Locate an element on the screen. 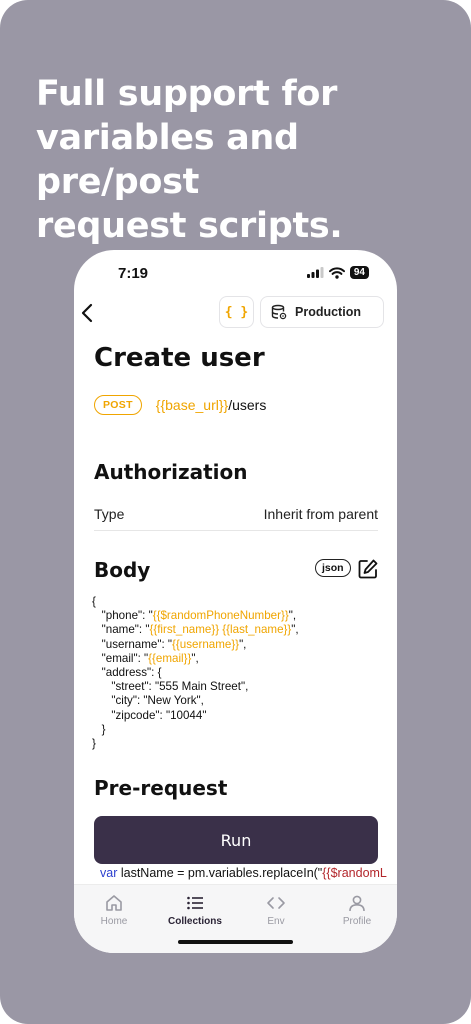 The width and height of the screenshot is (471, 1024). tab-profile: Profile is located at coordinates (357, 910).